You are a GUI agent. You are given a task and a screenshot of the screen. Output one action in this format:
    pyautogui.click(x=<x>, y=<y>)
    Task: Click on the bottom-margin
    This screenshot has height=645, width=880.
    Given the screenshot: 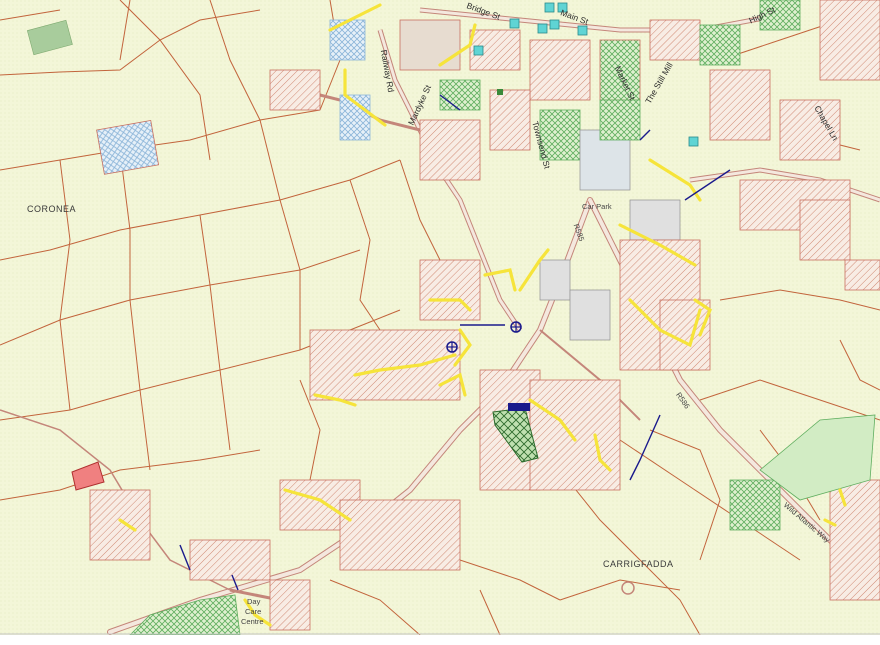 What is the action you would take?
    pyautogui.click(x=440, y=640)
    